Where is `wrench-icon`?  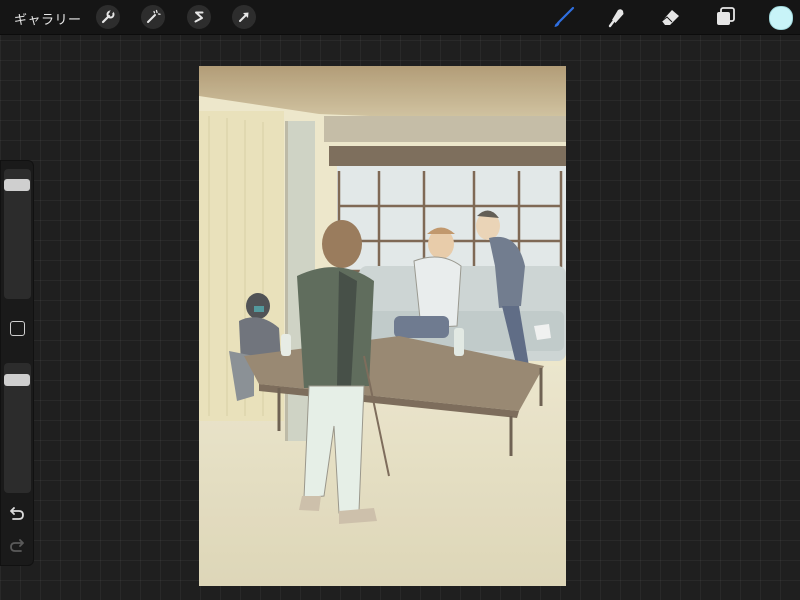 wrench-icon is located at coordinates (108, 16).